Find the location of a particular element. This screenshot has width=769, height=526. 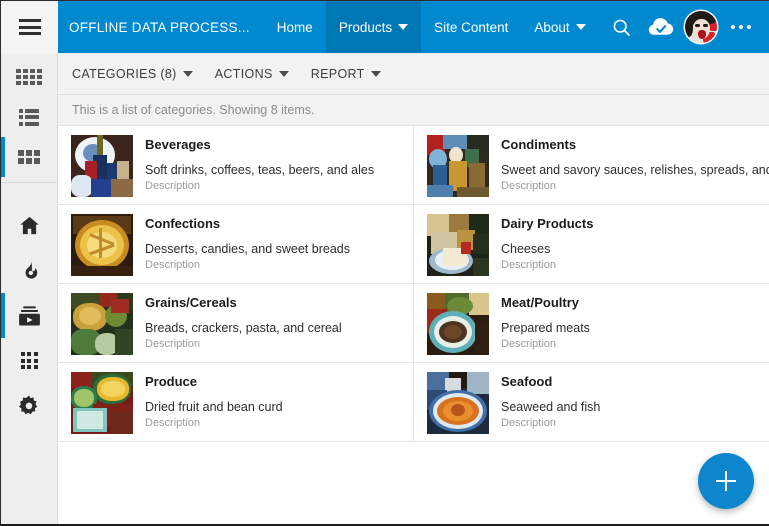

hamburger-icon is located at coordinates (29, 27).